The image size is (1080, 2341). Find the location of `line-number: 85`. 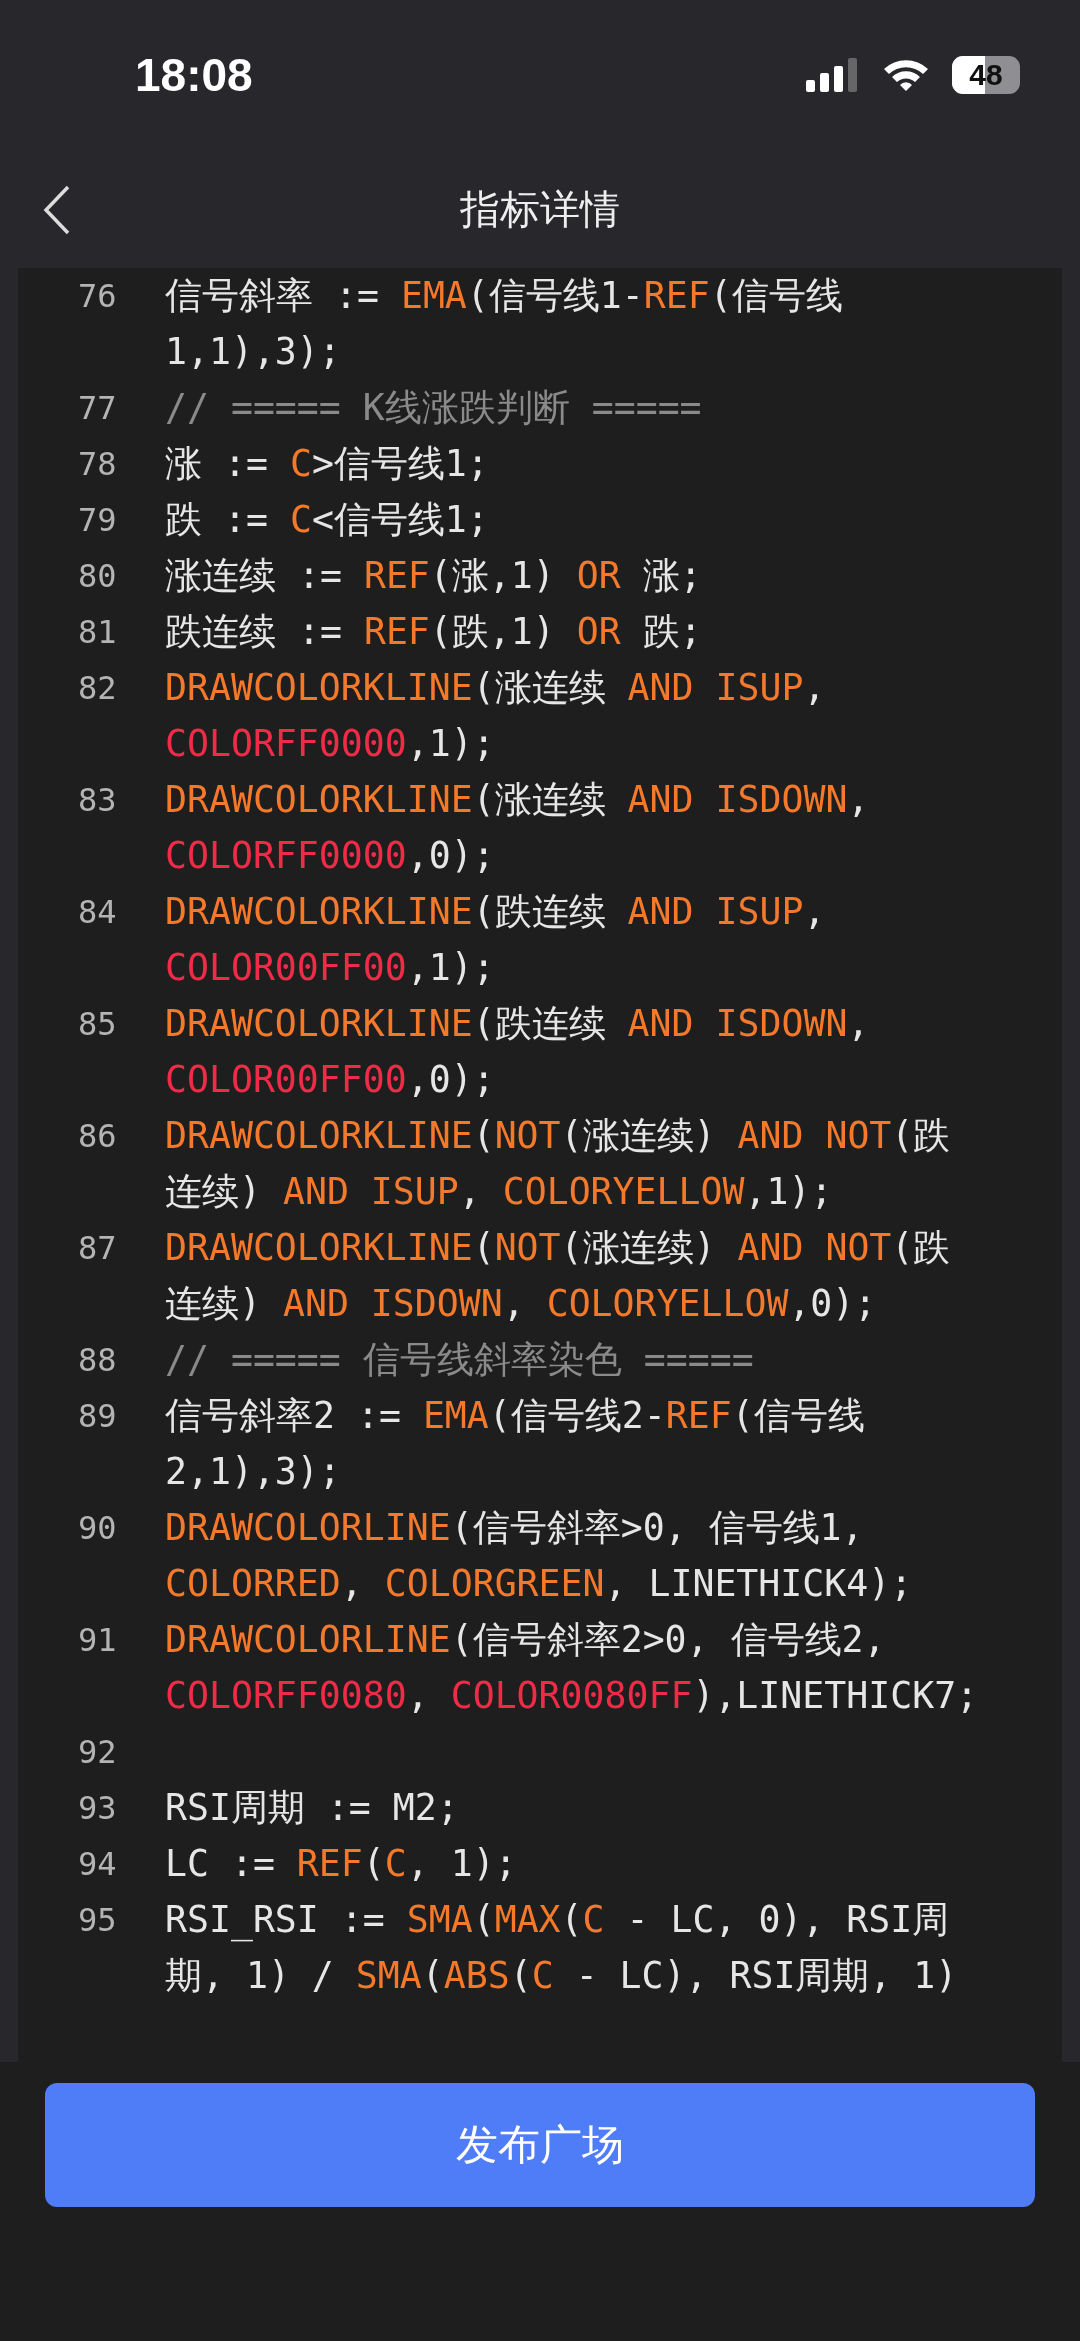

line-number: 85 is located at coordinates (97, 1024).